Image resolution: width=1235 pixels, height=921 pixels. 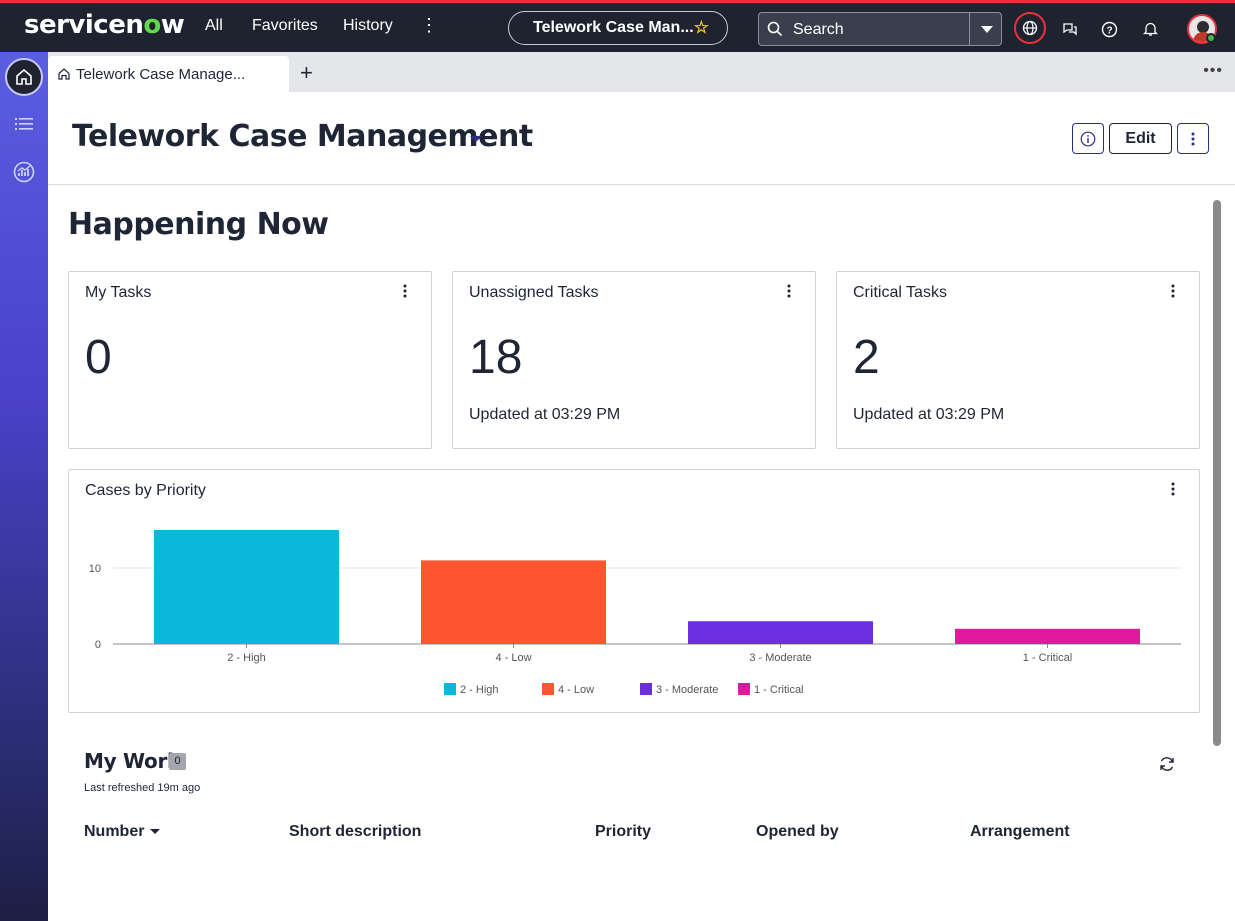 I want to click on card-title: Critical Tasks, so click(x=900, y=292).